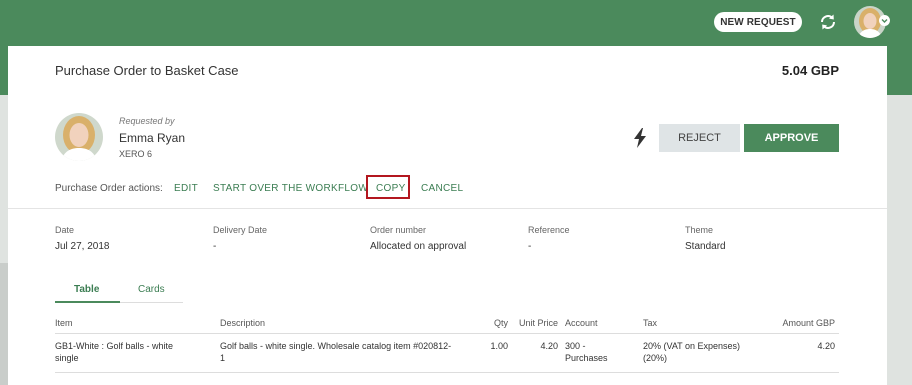  Describe the element at coordinates (64, 323) in the screenshot. I see `column-header-item: Item` at that location.